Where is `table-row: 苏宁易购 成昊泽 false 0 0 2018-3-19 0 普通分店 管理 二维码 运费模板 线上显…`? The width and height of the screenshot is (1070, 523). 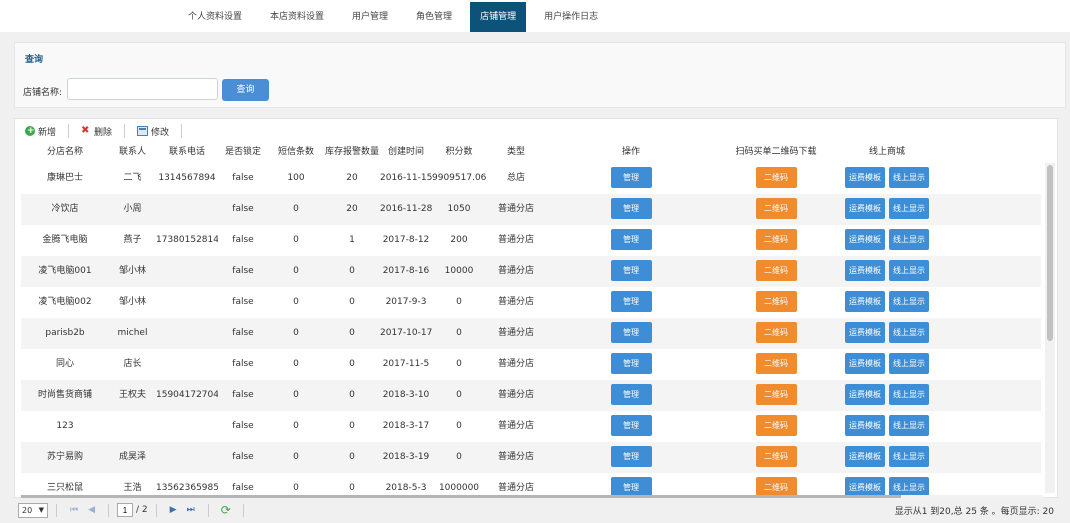 table-row: 苏宁易购 成昊泽 false 0 0 2018-3-19 0 普通分店 管理 二维码 运费模板 线上显… is located at coordinates (531, 457).